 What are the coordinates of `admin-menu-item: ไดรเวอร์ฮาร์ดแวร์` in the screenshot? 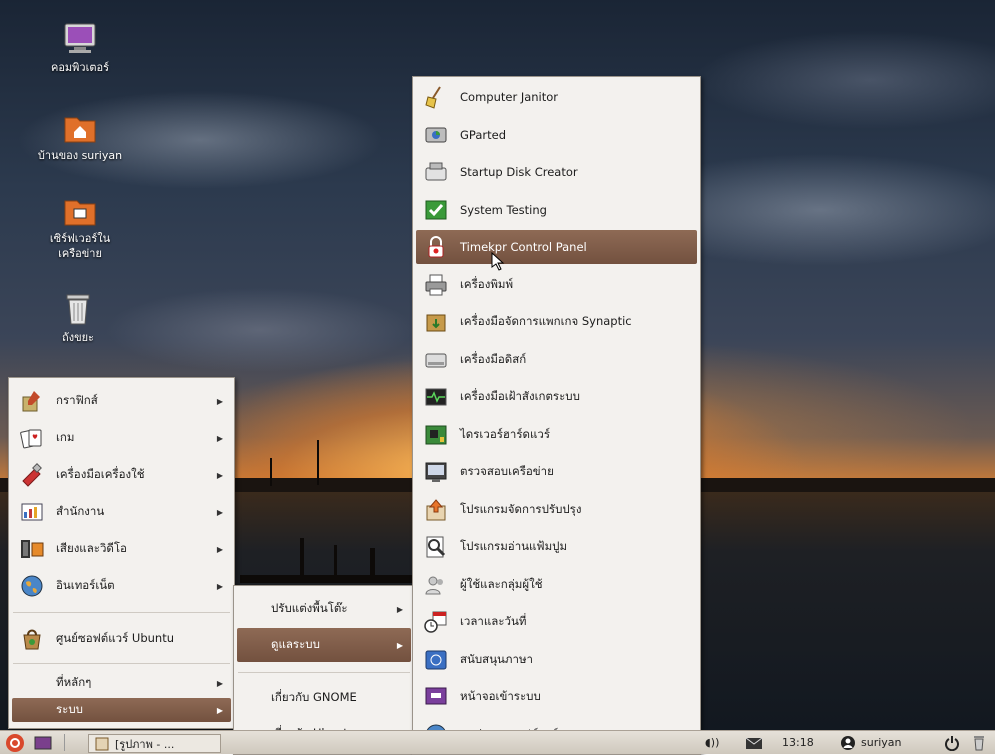 It's located at (556, 435).